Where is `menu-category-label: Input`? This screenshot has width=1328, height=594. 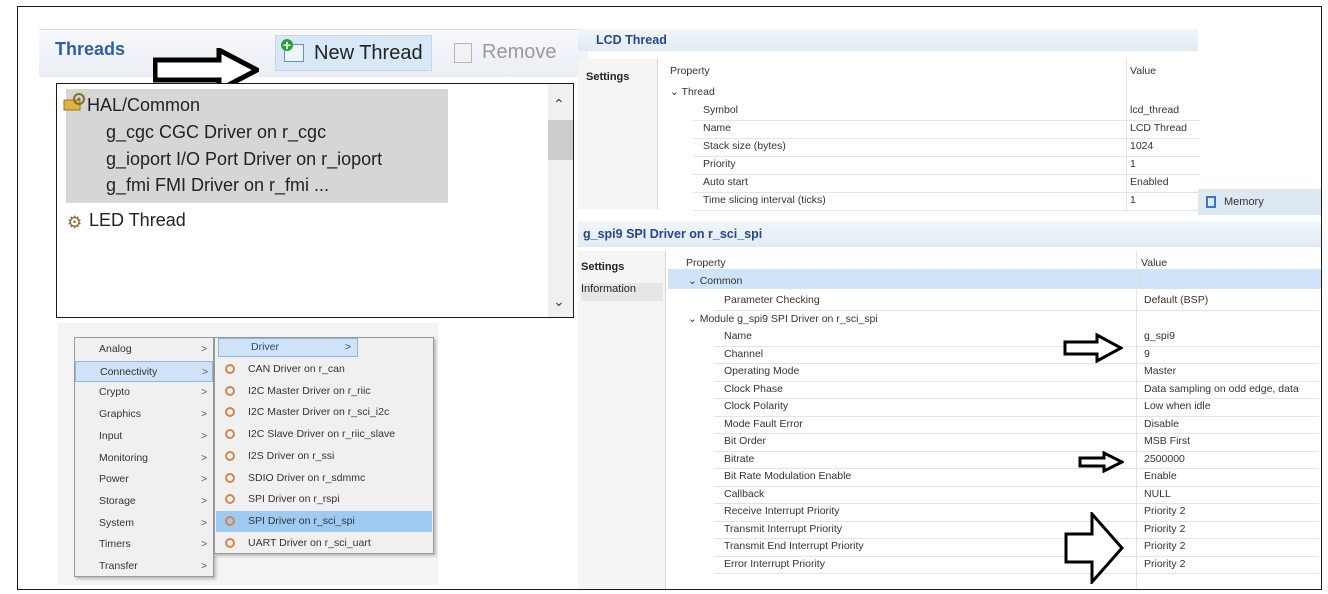 menu-category-label: Input is located at coordinates (111, 435).